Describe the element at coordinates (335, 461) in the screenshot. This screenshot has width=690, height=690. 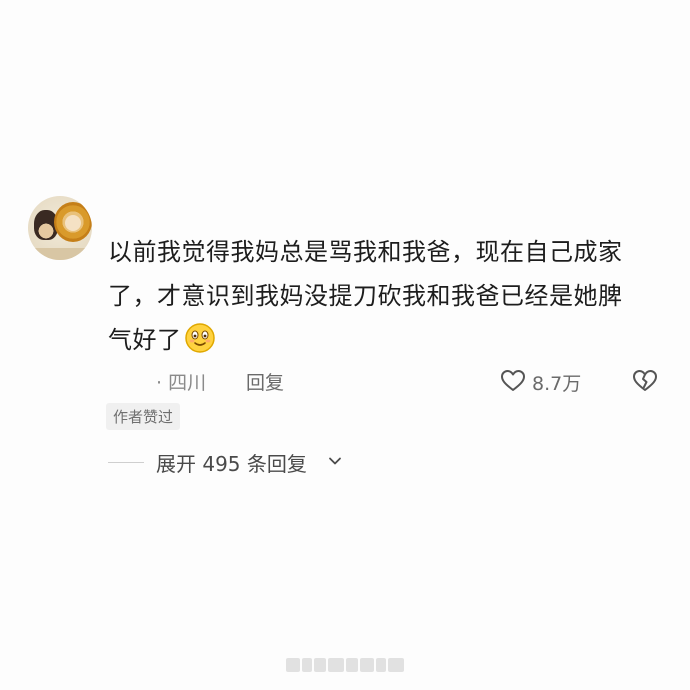
I see `chevron-down-icon` at that location.